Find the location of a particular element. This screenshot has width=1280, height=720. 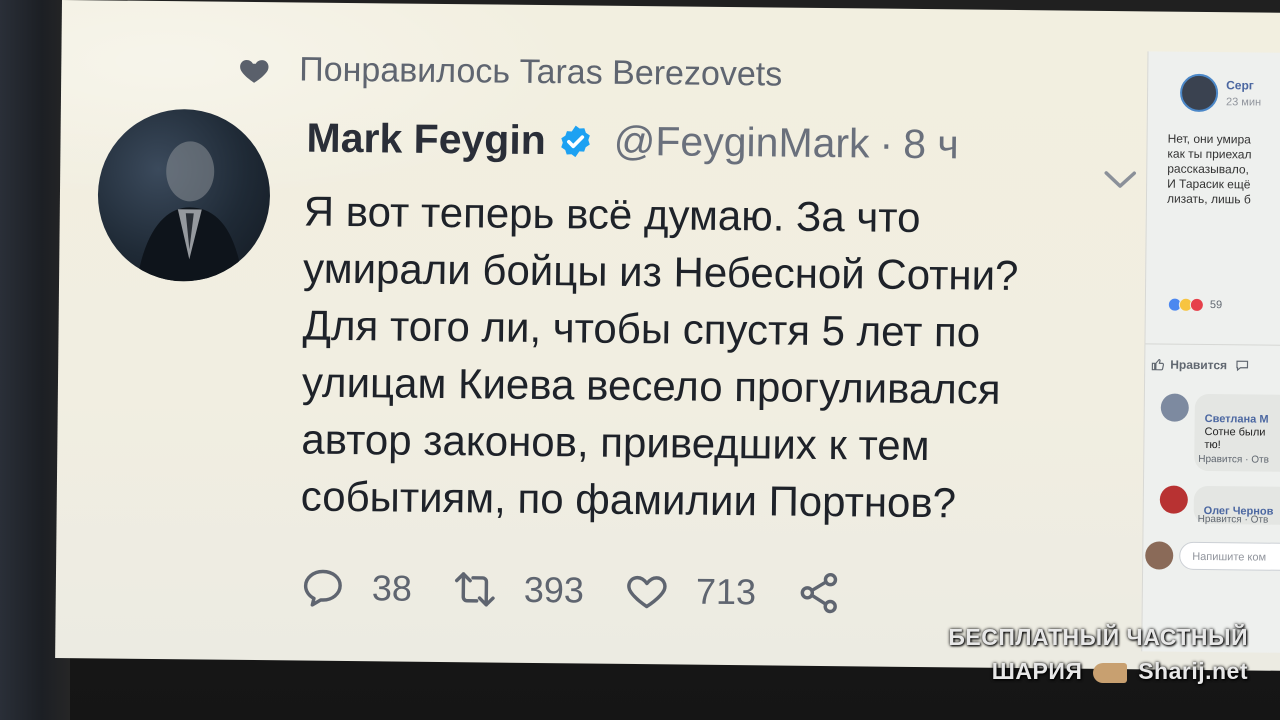

heart-outline-icon is located at coordinates (647, 592).